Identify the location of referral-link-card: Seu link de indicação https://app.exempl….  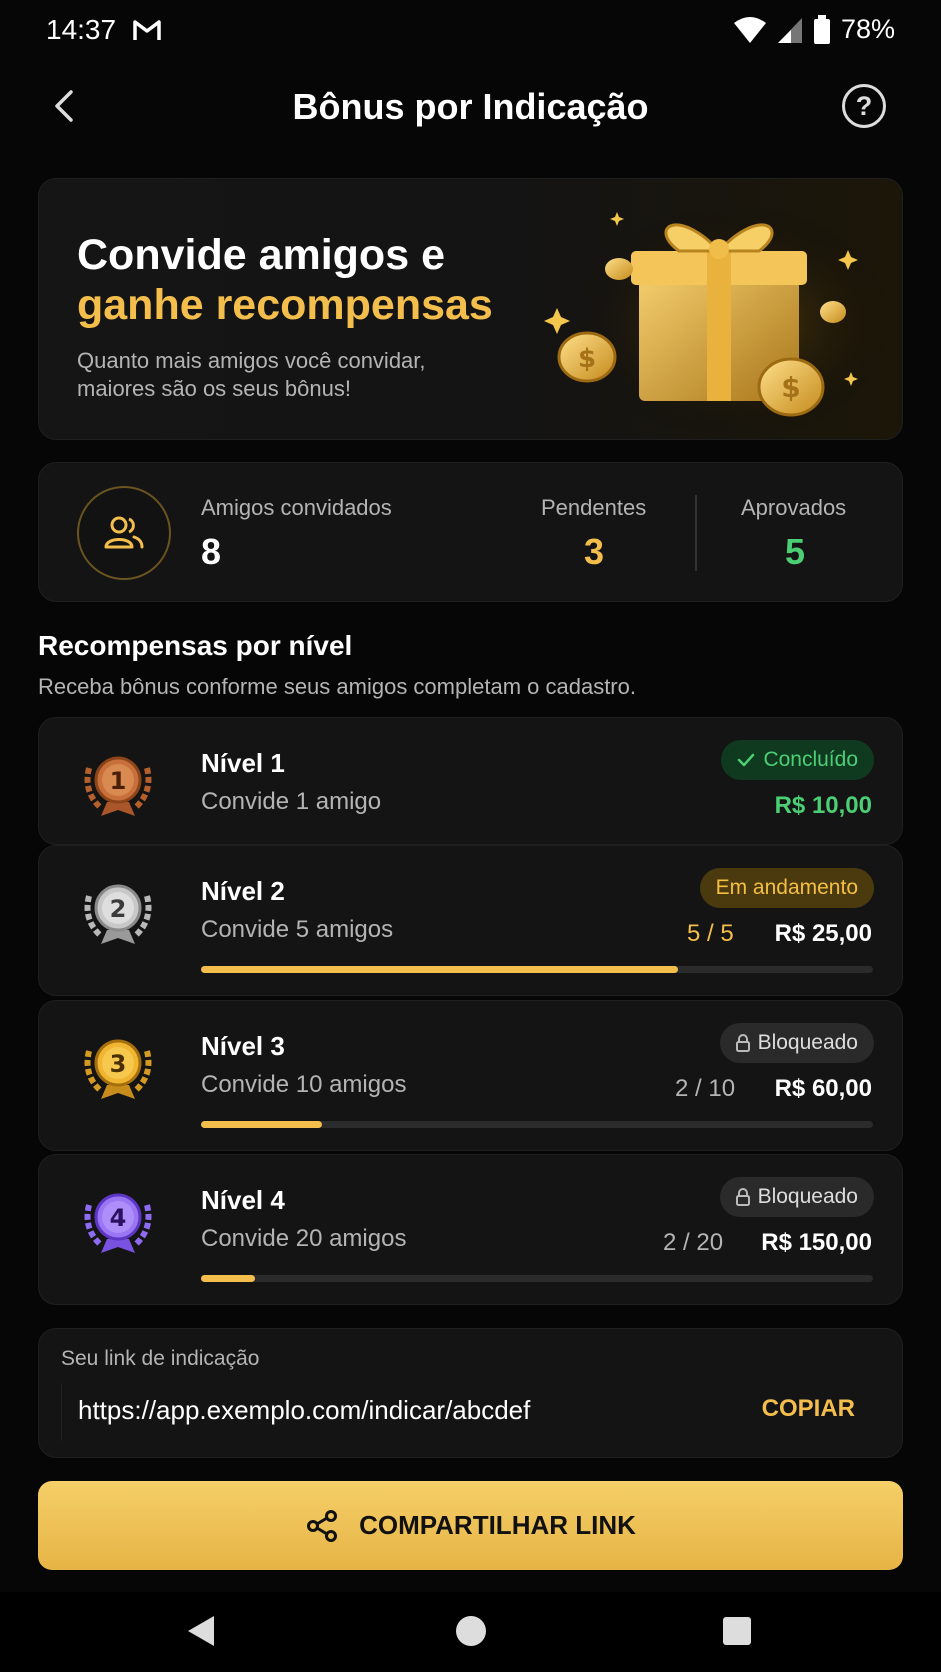
(470, 1393).